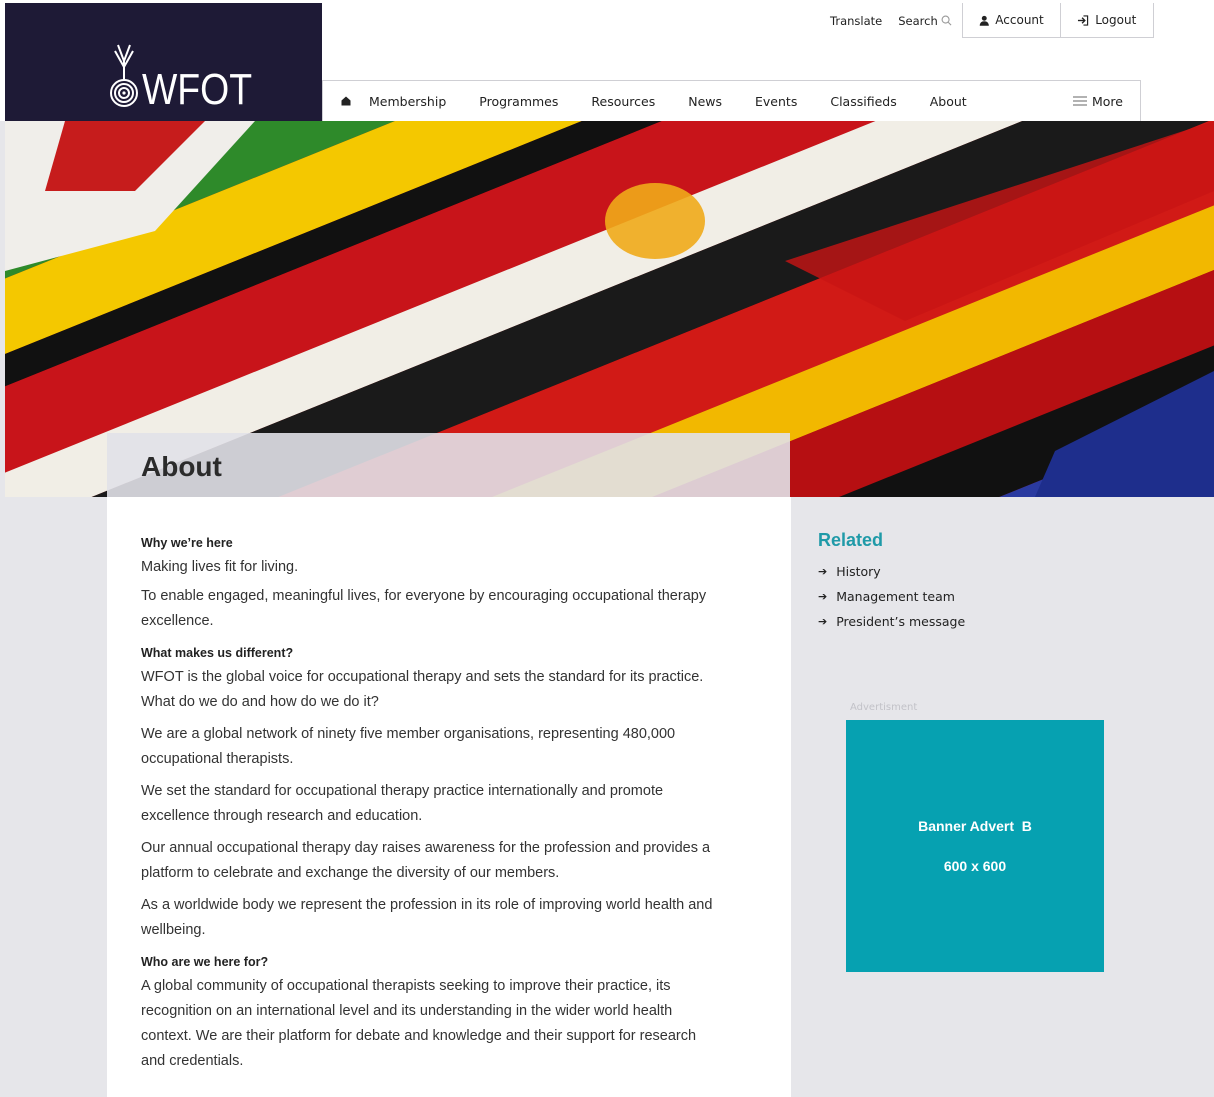  I want to click on logout-label: Logout, so click(1116, 20).